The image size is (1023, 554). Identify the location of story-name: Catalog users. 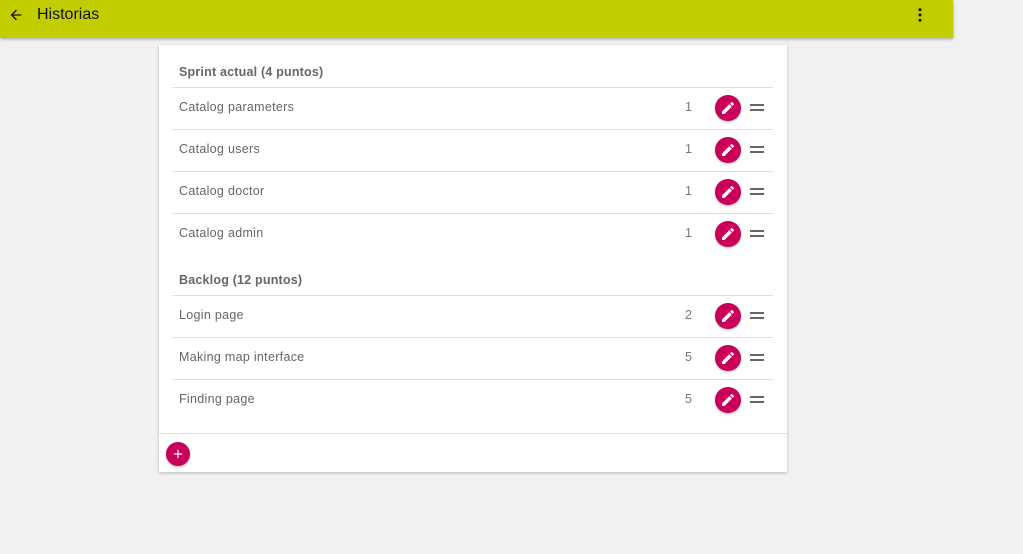
(220, 149).